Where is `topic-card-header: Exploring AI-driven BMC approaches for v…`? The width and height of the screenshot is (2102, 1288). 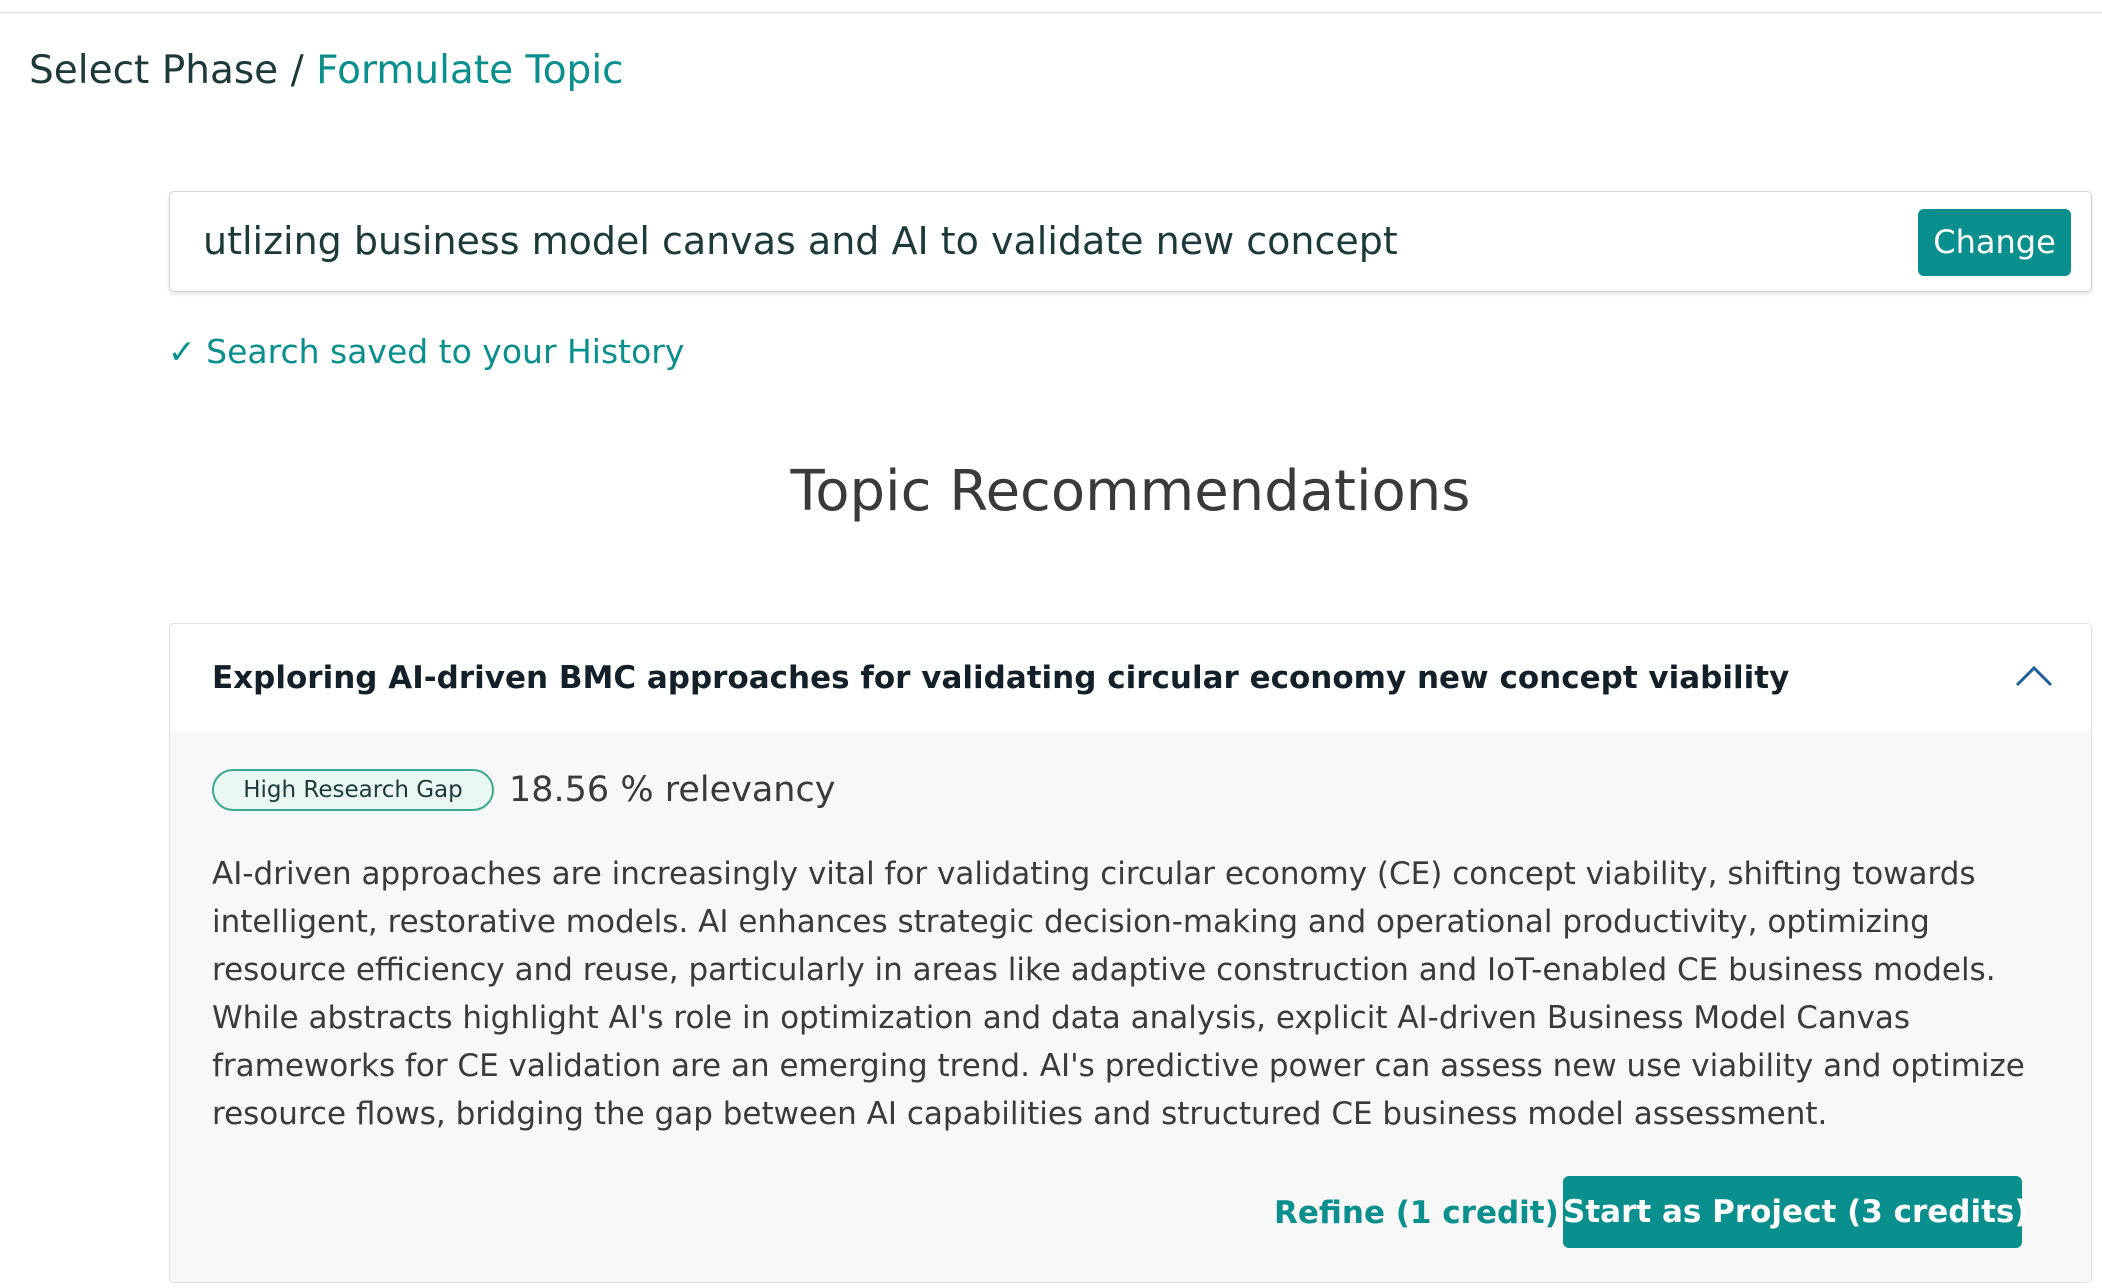
topic-card-header: Exploring AI-driven BMC approaches for v… is located at coordinates (1130, 677).